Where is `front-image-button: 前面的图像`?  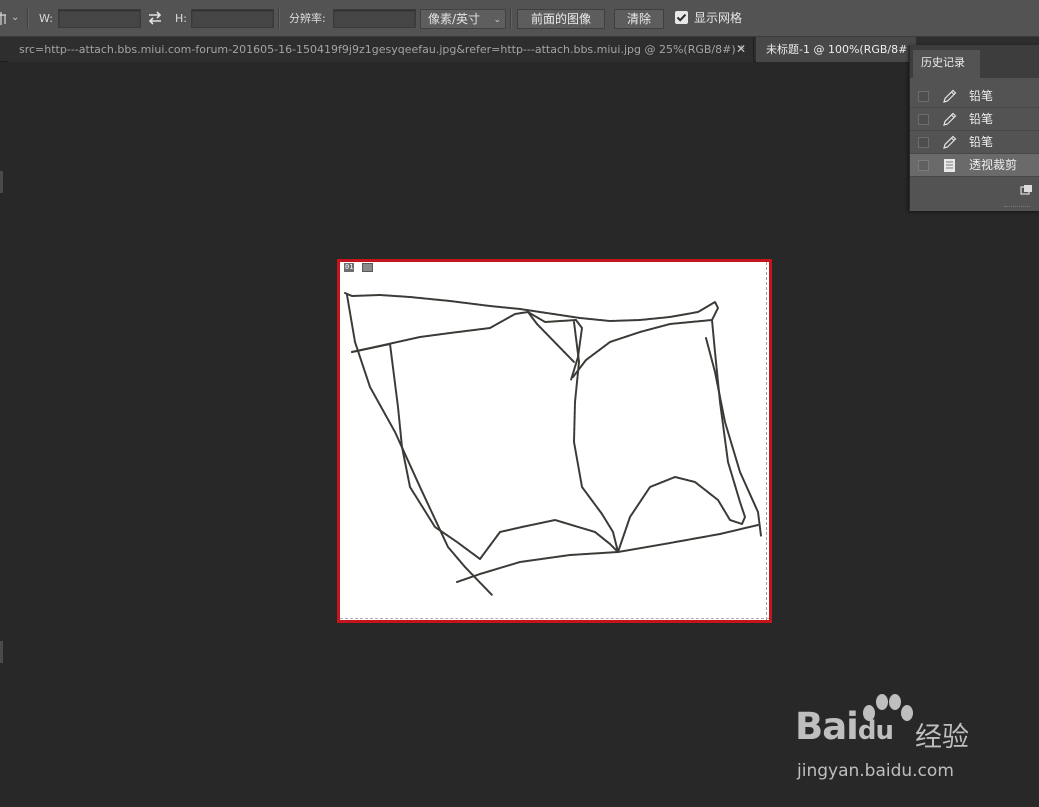
front-image-button: 前面的图像 is located at coordinates (561, 19).